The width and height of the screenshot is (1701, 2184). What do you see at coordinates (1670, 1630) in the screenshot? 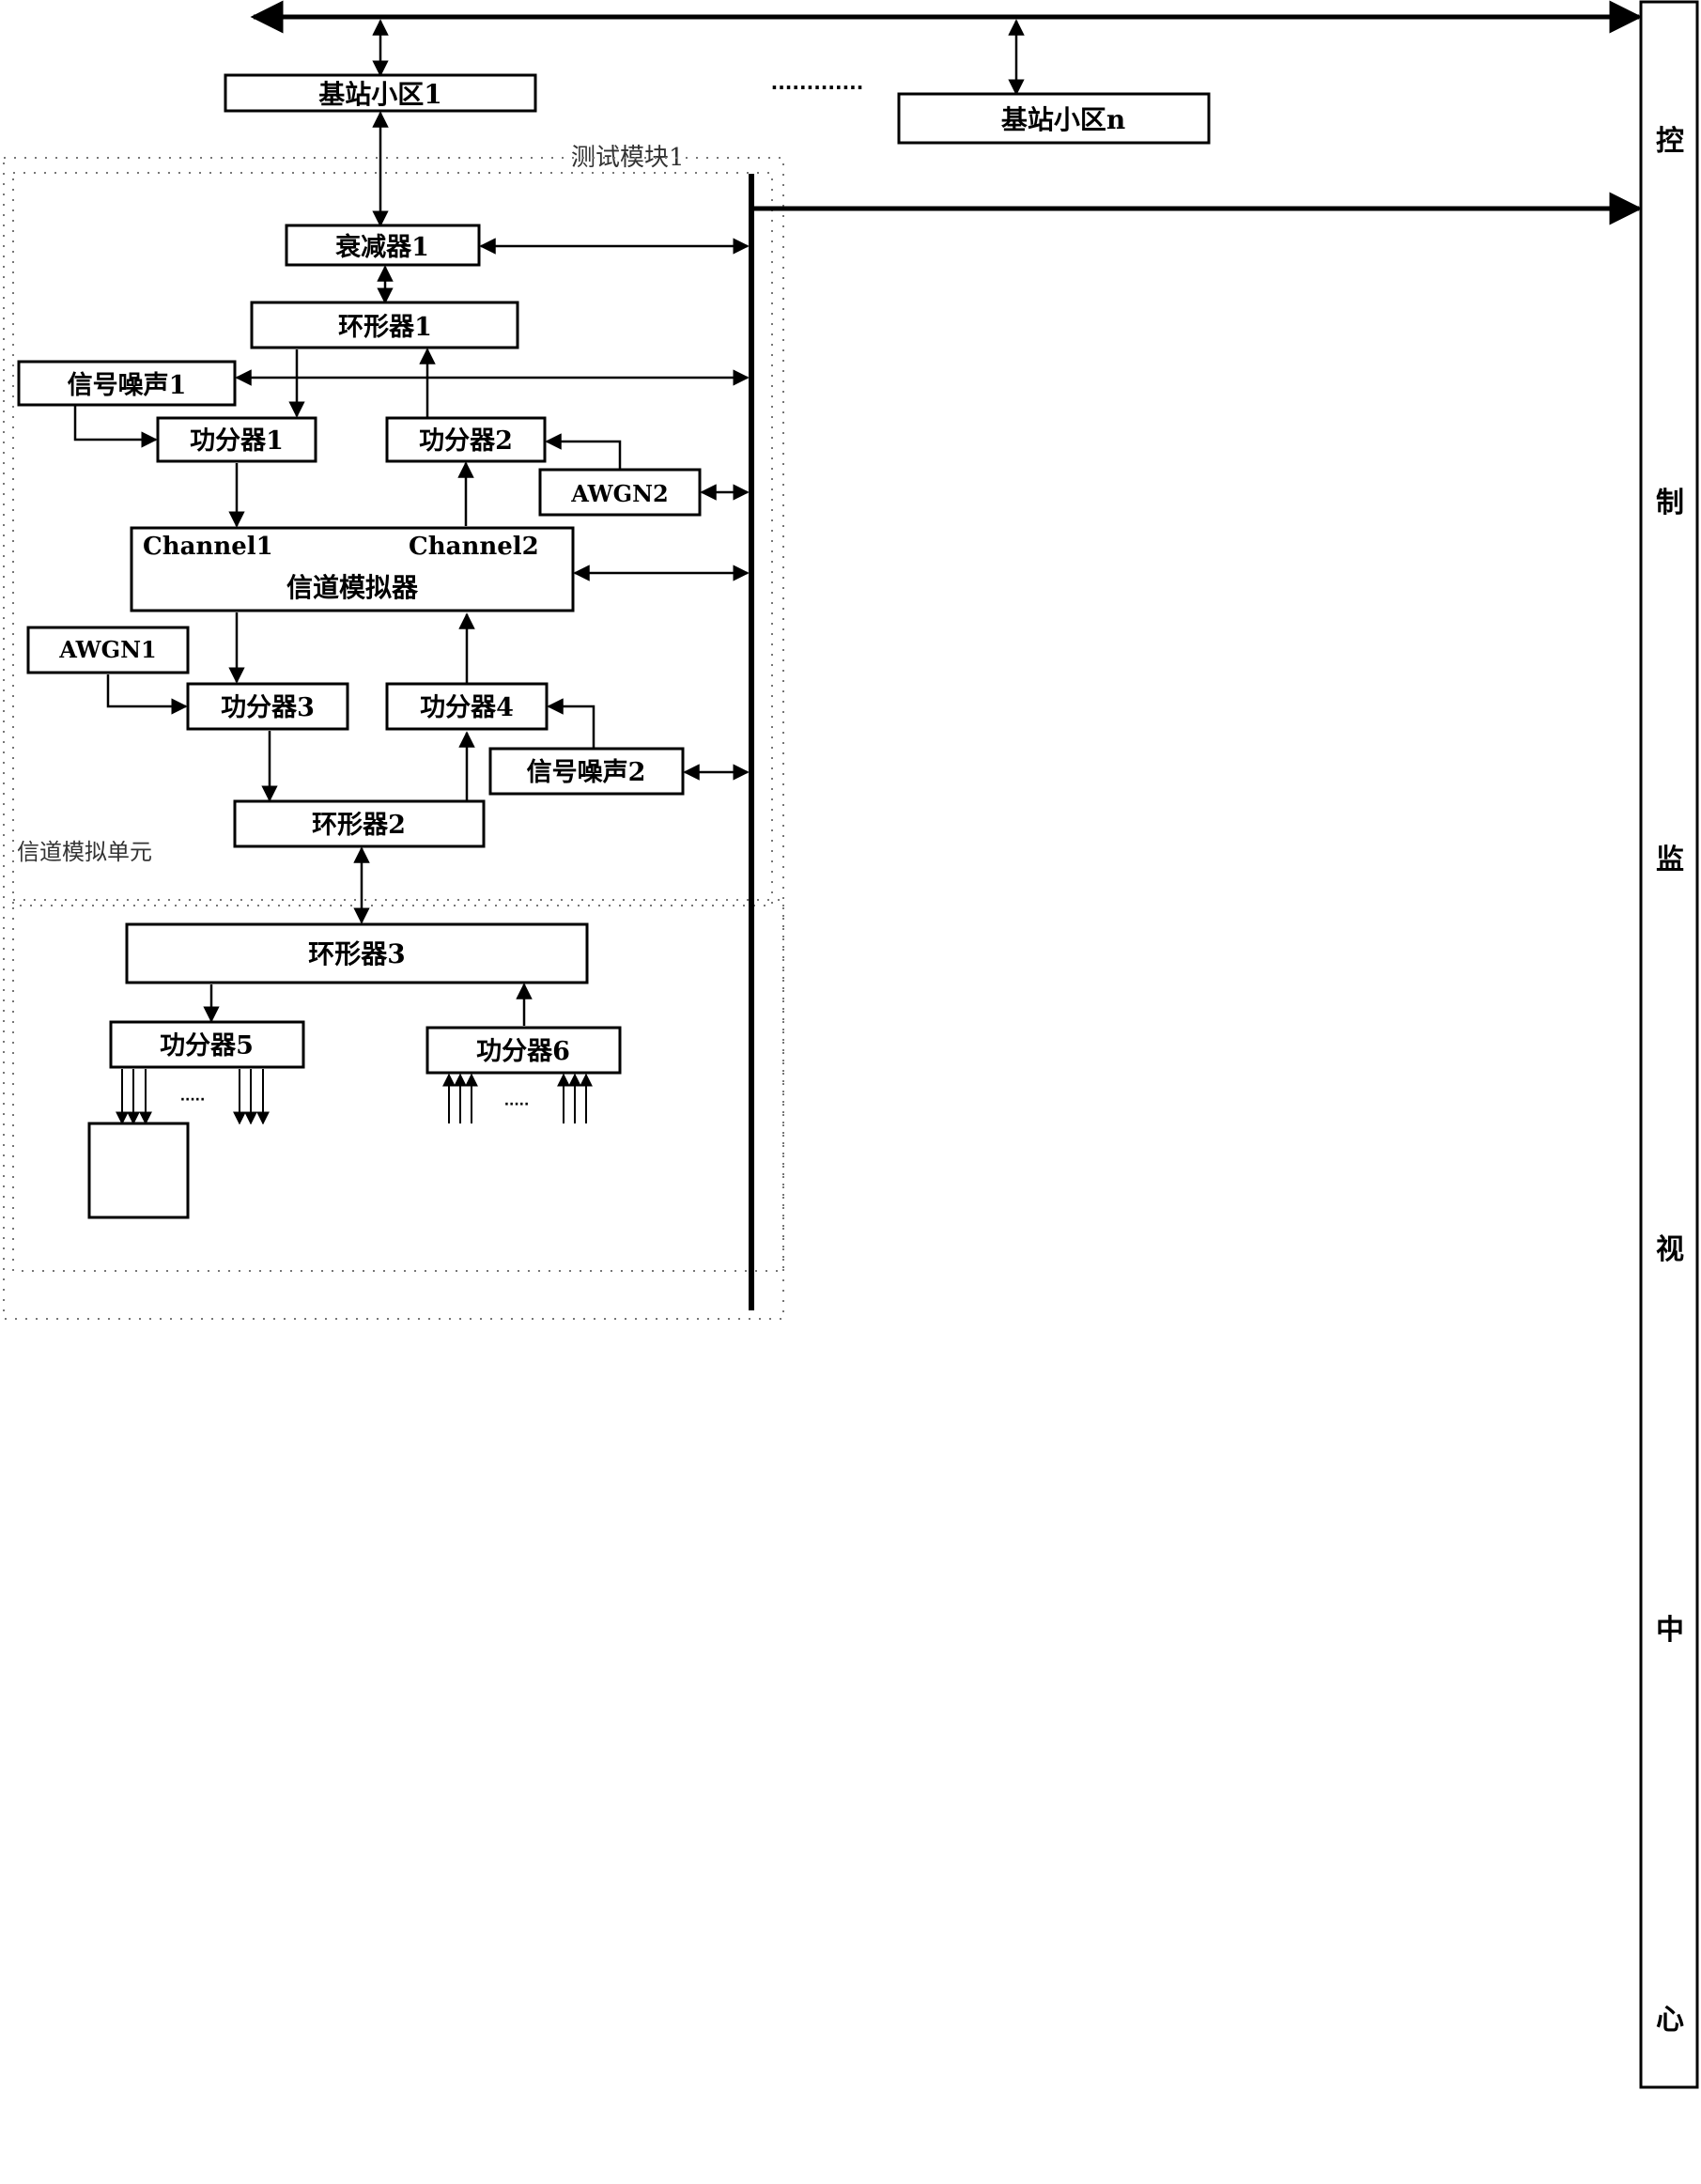
I see `control-center-char: 中` at bounding box center [1670, 1630].